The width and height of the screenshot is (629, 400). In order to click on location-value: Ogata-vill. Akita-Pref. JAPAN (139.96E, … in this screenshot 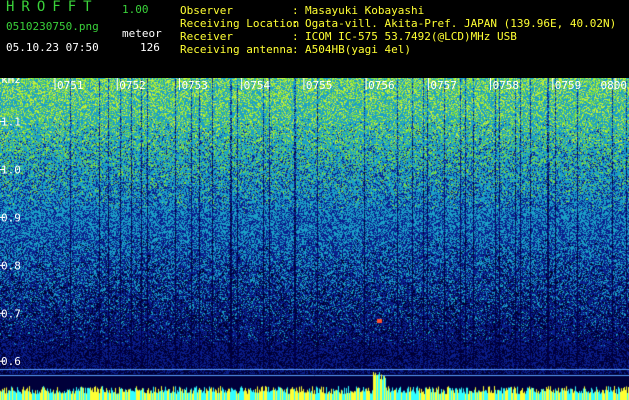, I will do `click(461, 23)`.